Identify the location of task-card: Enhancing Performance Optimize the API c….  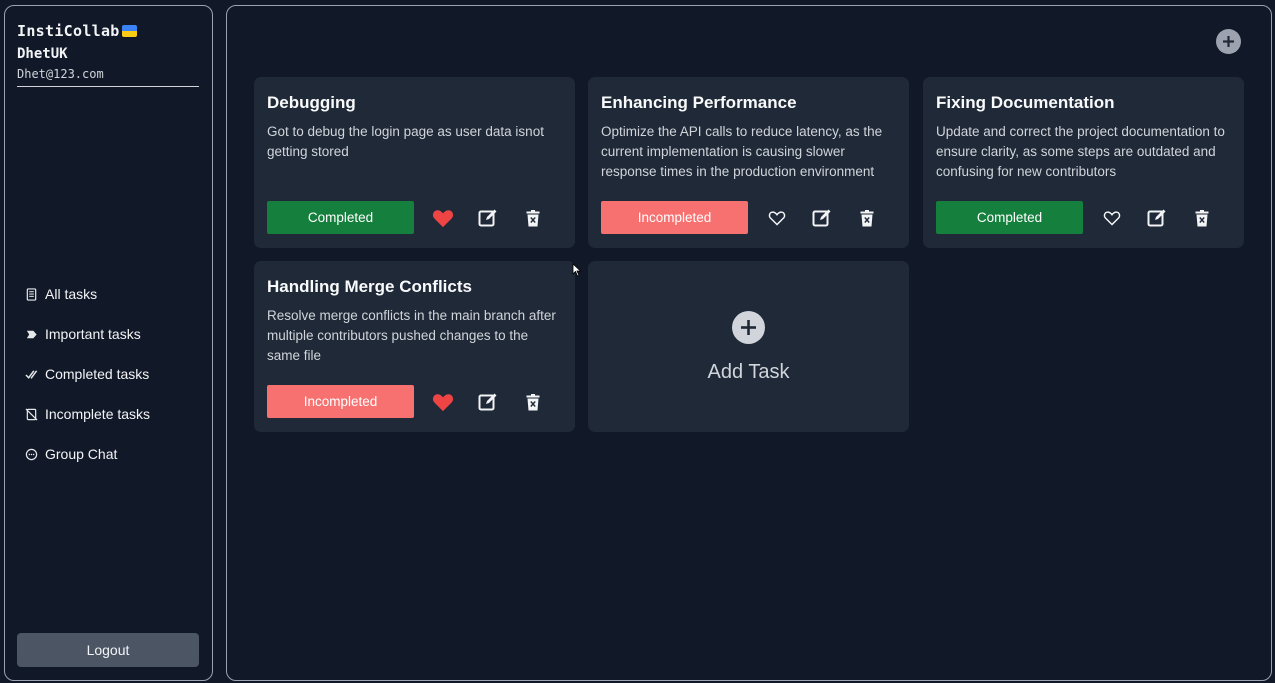
(748, 162).